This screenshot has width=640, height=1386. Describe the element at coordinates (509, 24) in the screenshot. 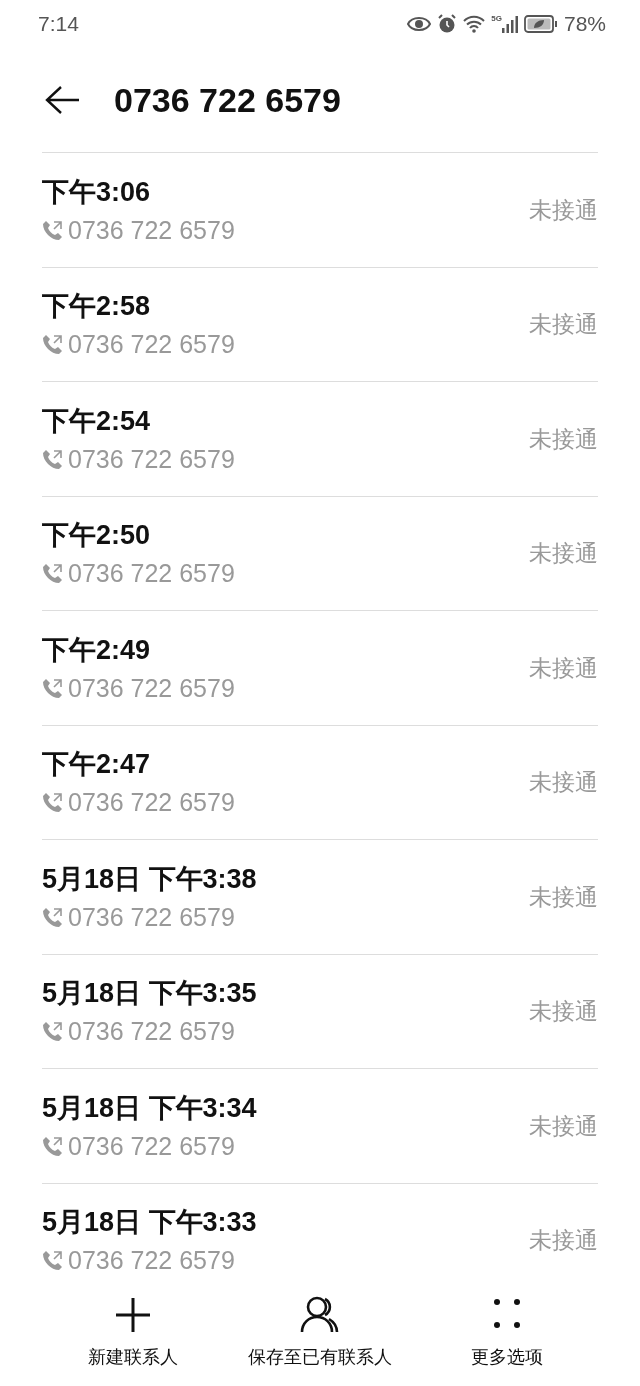

I see `signal-icon` at that location.